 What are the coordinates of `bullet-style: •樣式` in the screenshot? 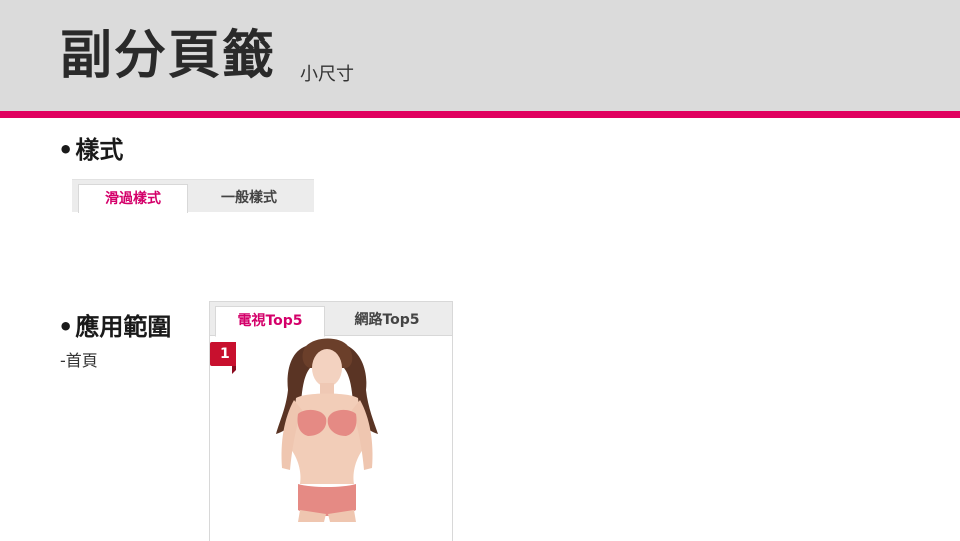 It's located at (90, 150).